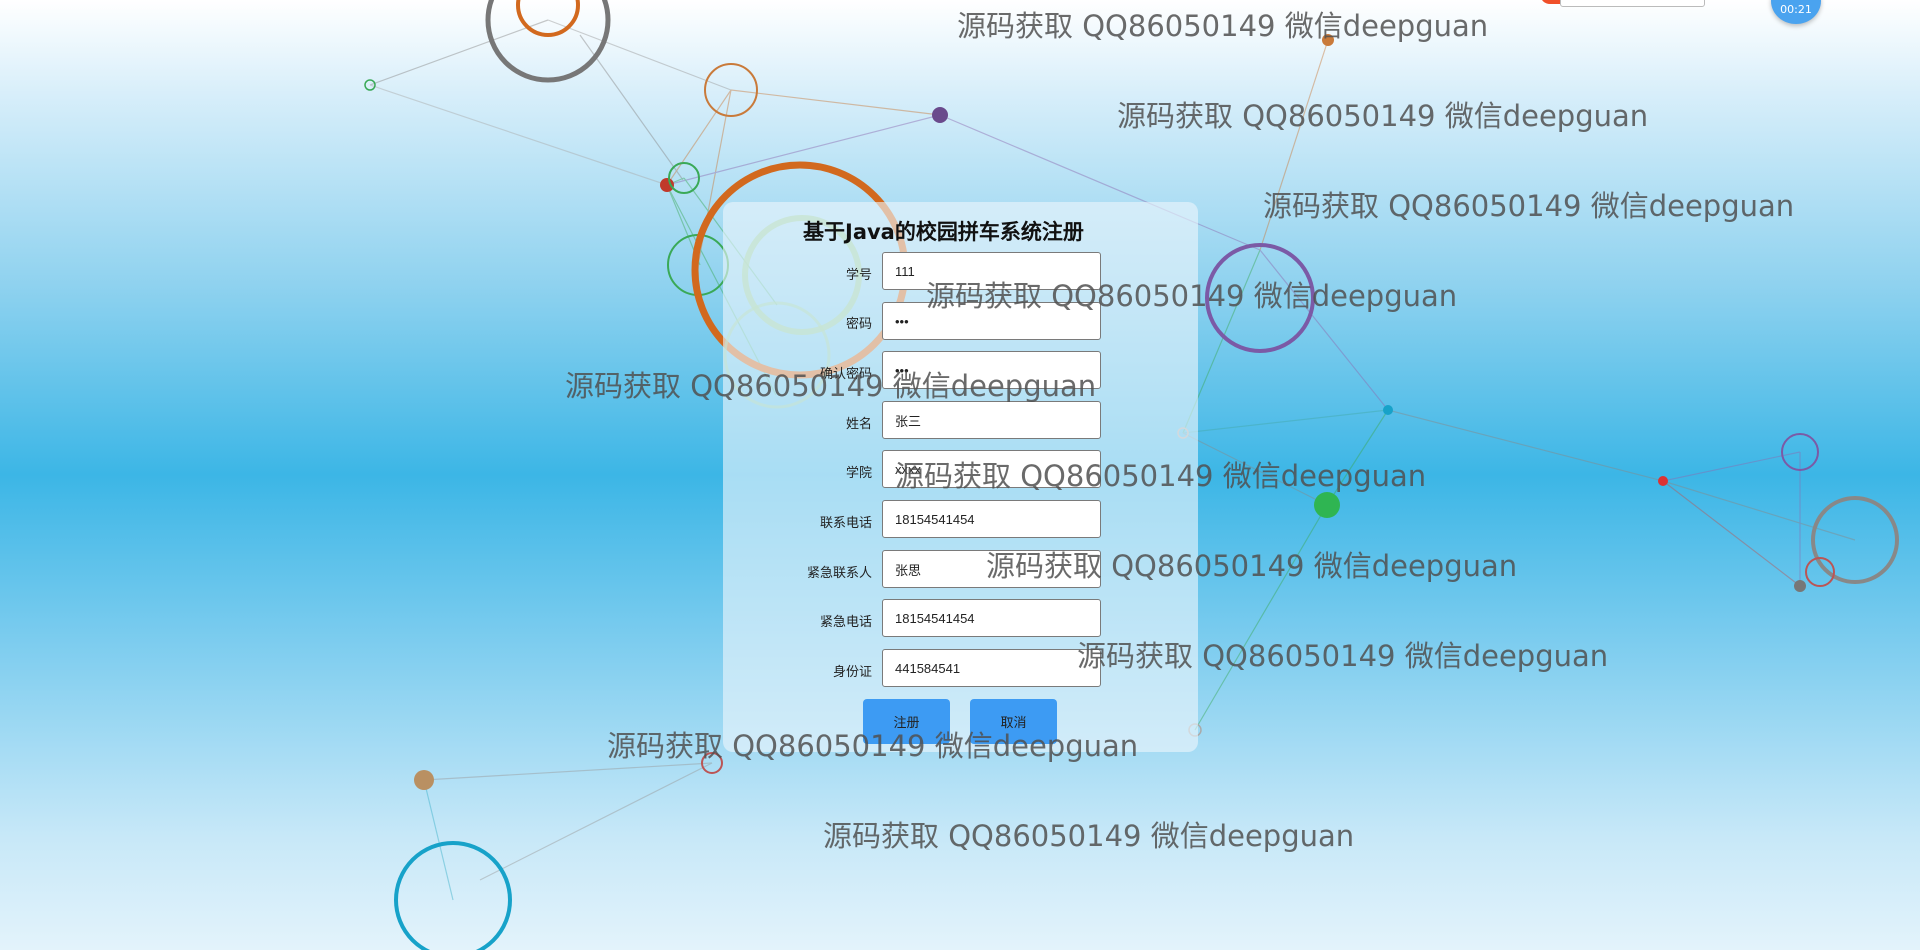 This screenshot has width=1920, height=950. Describe the element at coordinates (852, 672) in the screenshot. I see `id-card-label: 身份证` at that location.